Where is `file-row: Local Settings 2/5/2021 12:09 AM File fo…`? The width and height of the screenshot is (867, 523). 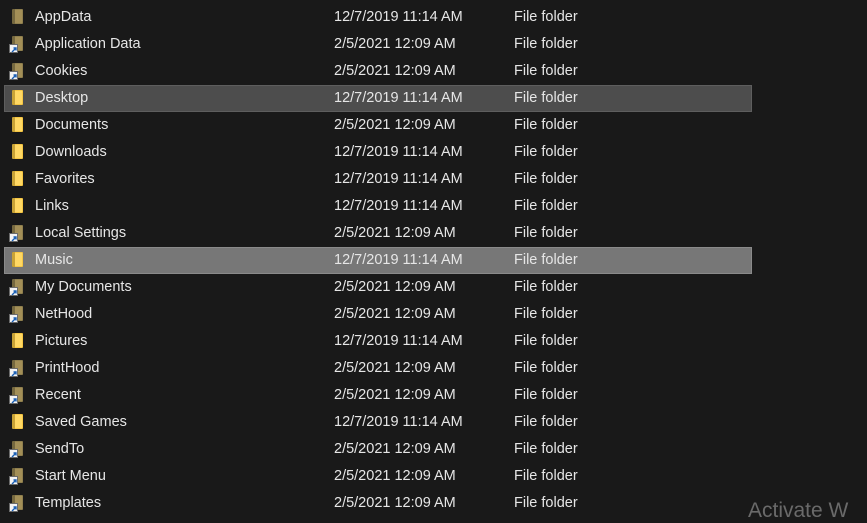
file-row: Local Settings 2/5/2021 12:09 AM File fo… is located at coordinates (376, 233).